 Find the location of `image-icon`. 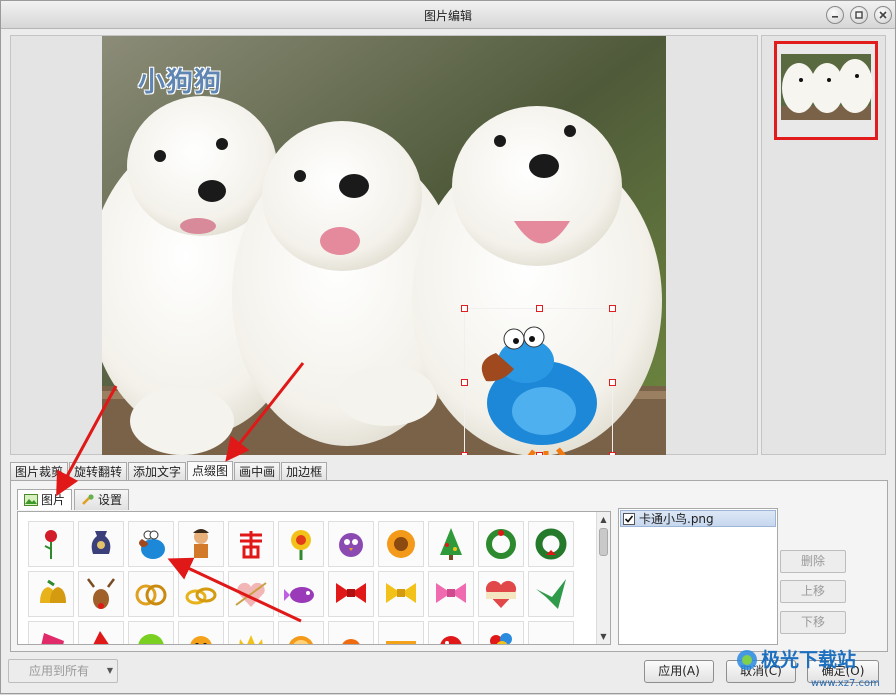

image-icon is located at coordinates (31, 500).